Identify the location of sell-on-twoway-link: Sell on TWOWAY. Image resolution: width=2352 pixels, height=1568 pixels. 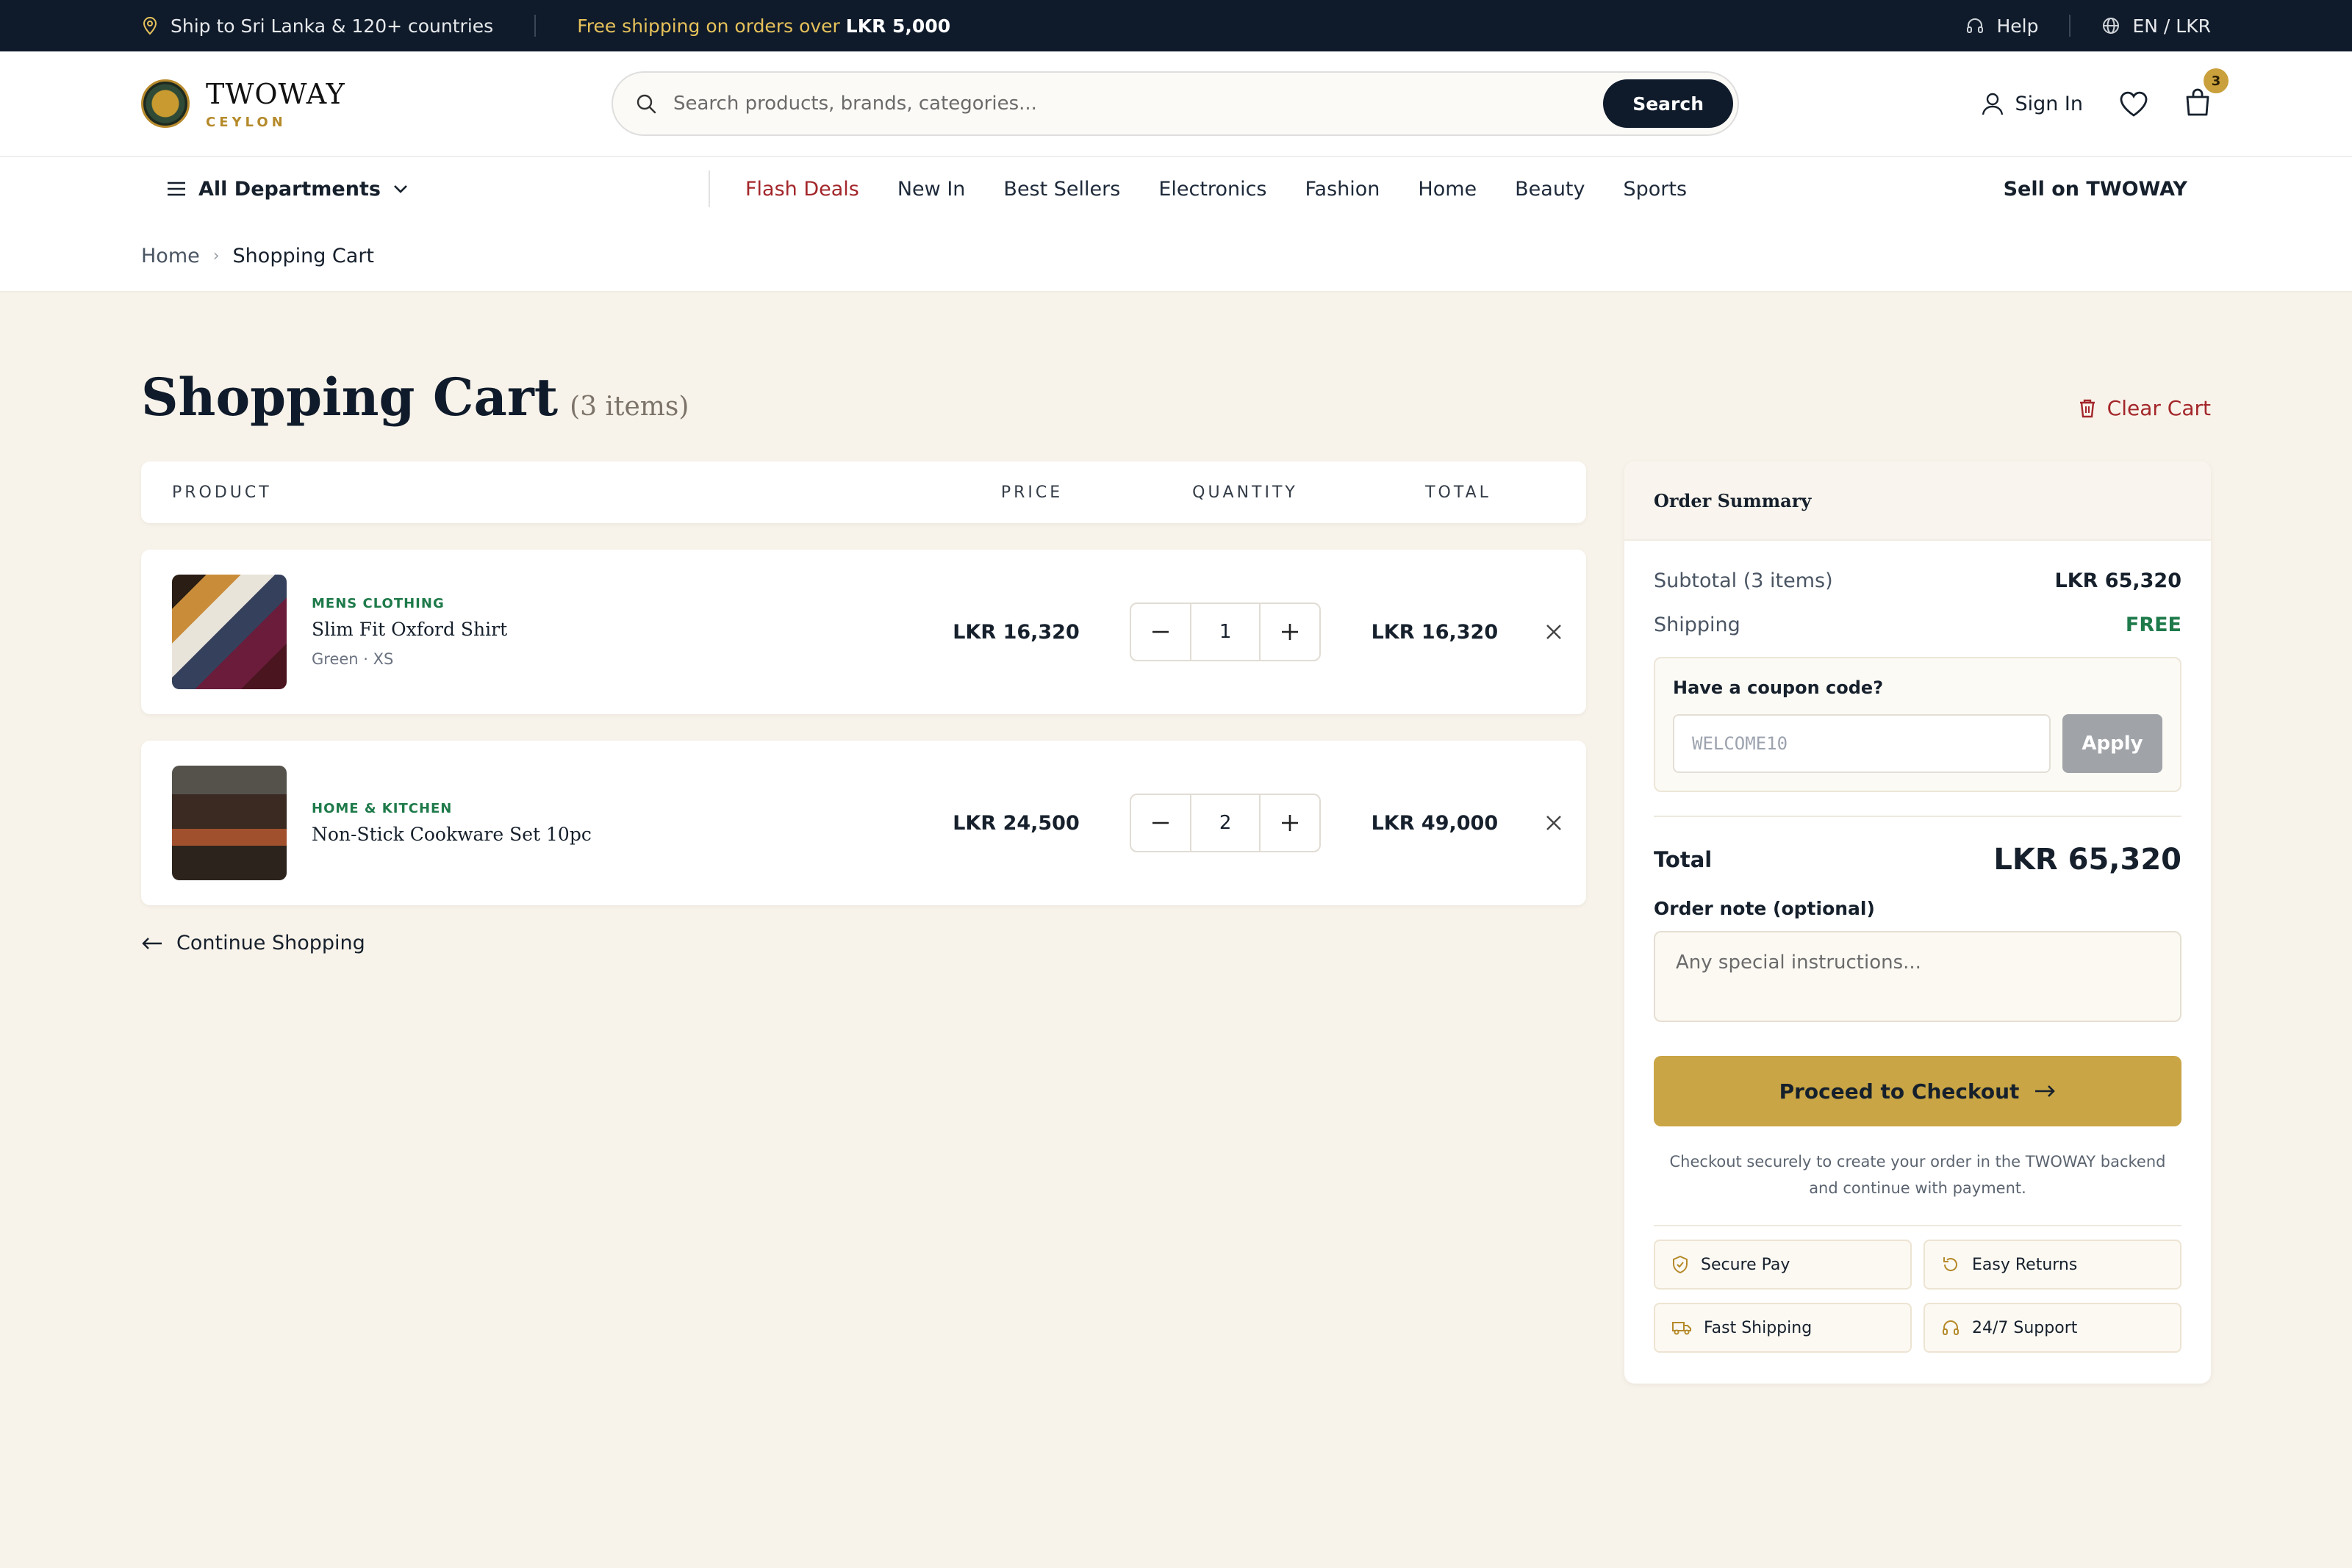
(2095, 190).